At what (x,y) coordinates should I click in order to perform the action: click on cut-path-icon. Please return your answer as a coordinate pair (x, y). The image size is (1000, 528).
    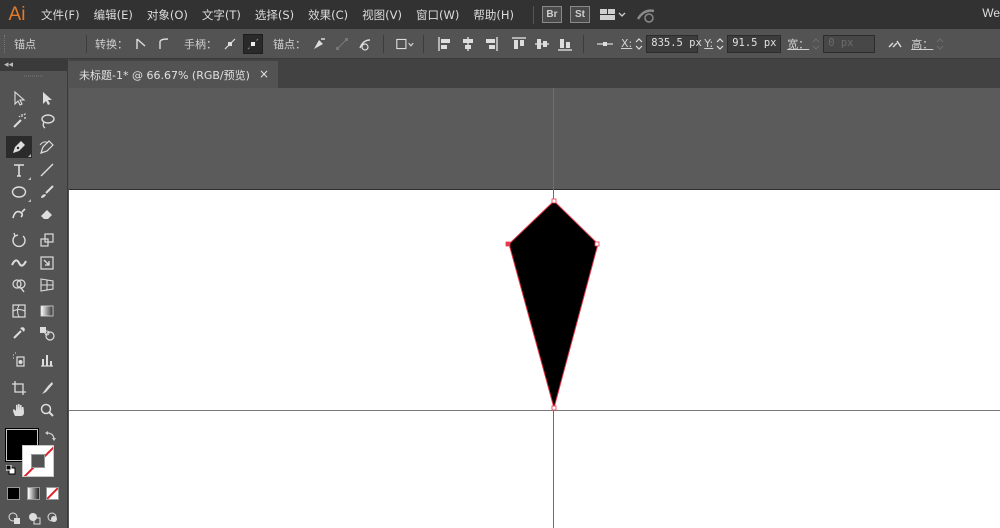
    Looking at the image, I should click on (365, 44).